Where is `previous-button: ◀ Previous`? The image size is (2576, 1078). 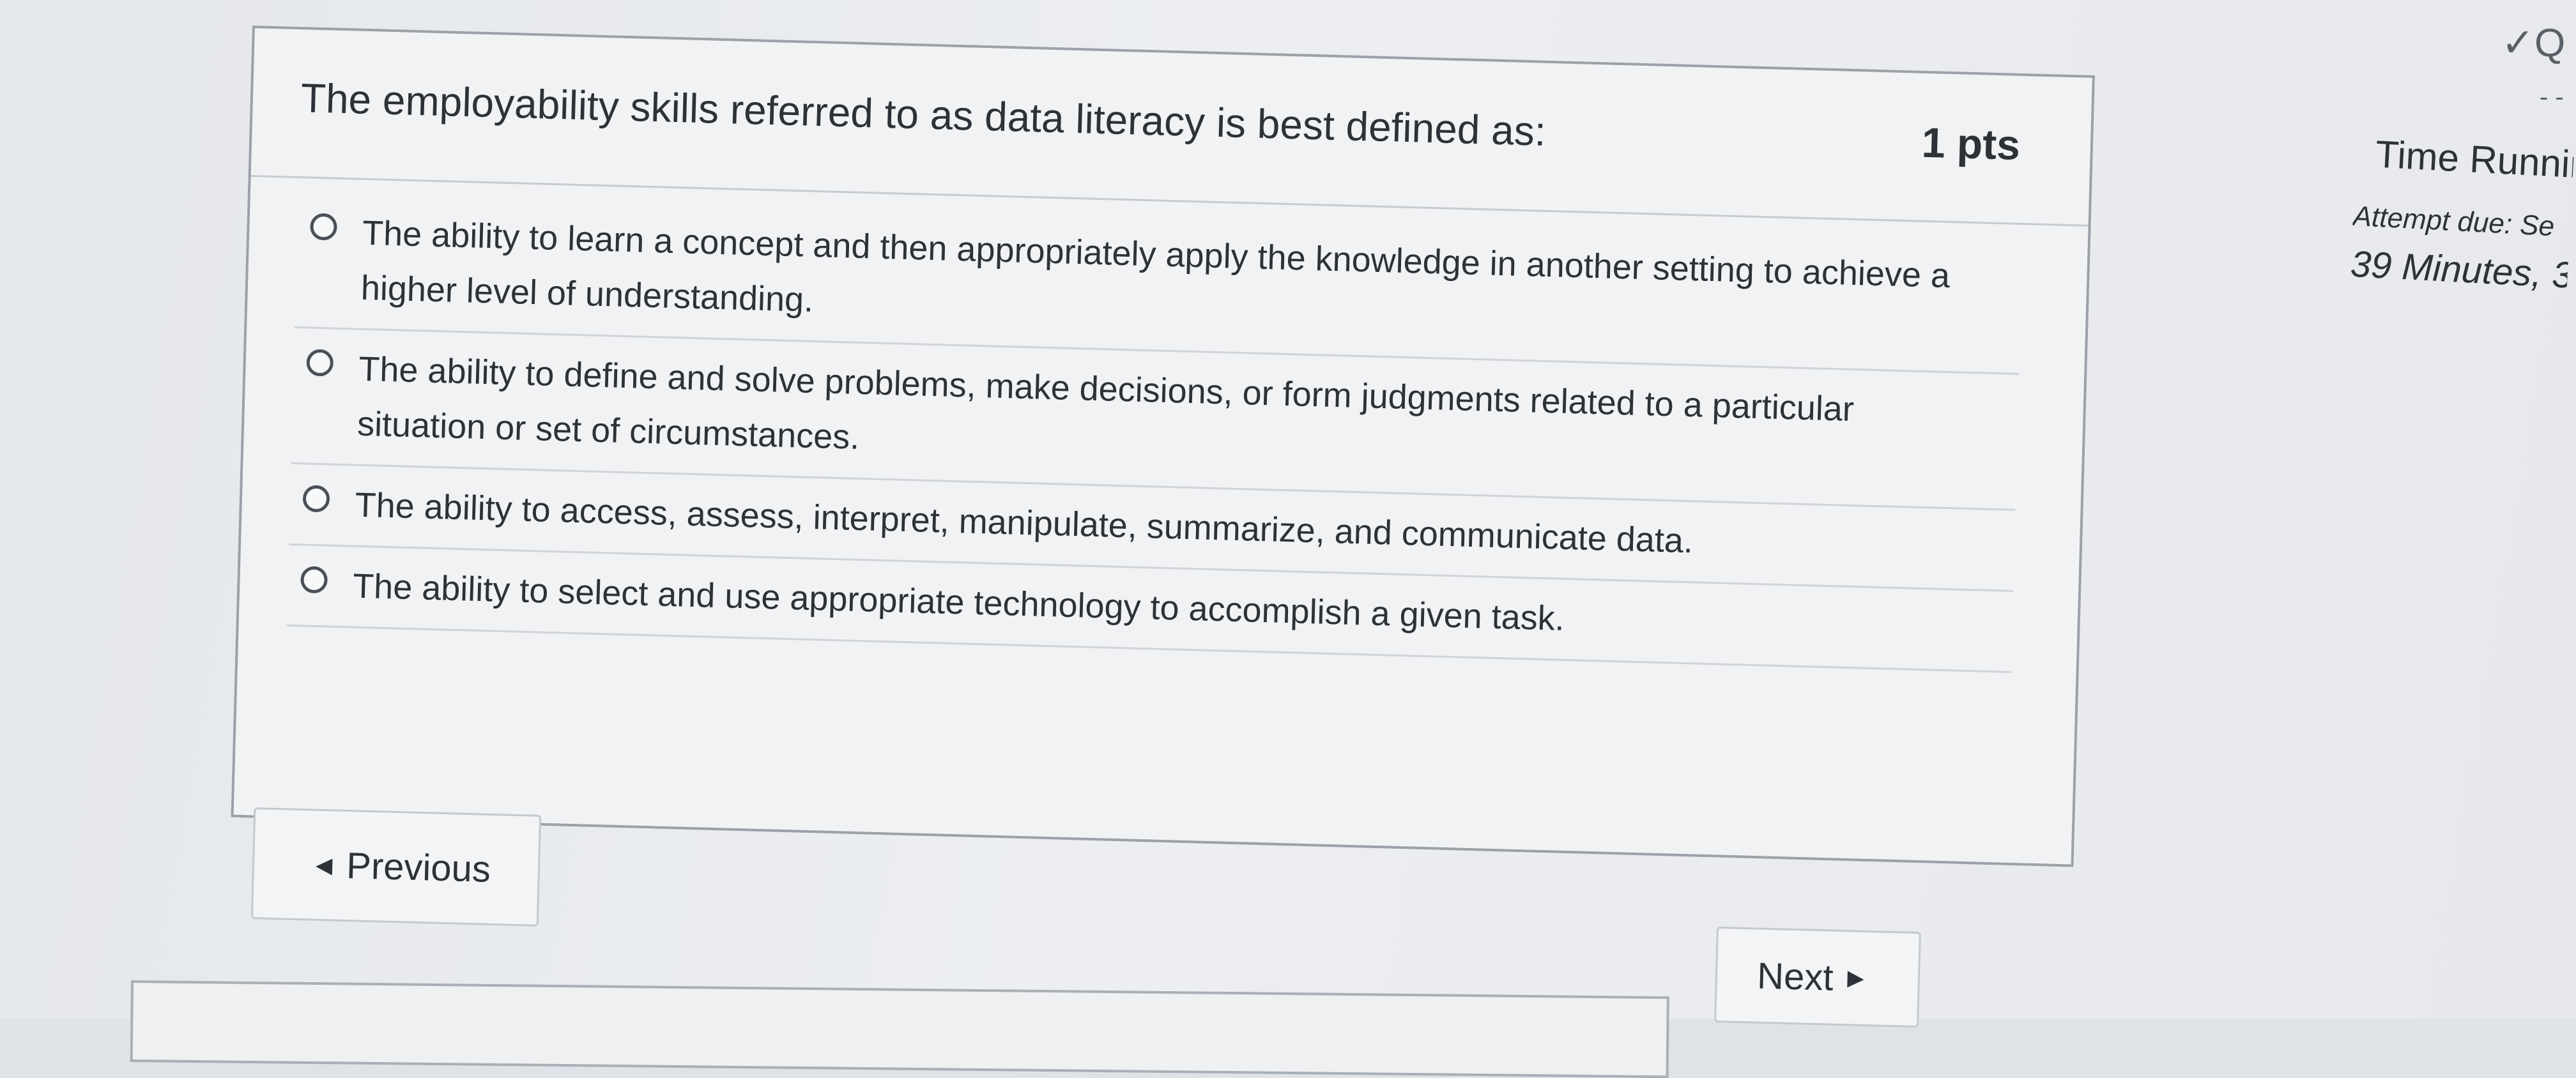
previous-button: ◀ Previous is located at coordinates (396, 867).